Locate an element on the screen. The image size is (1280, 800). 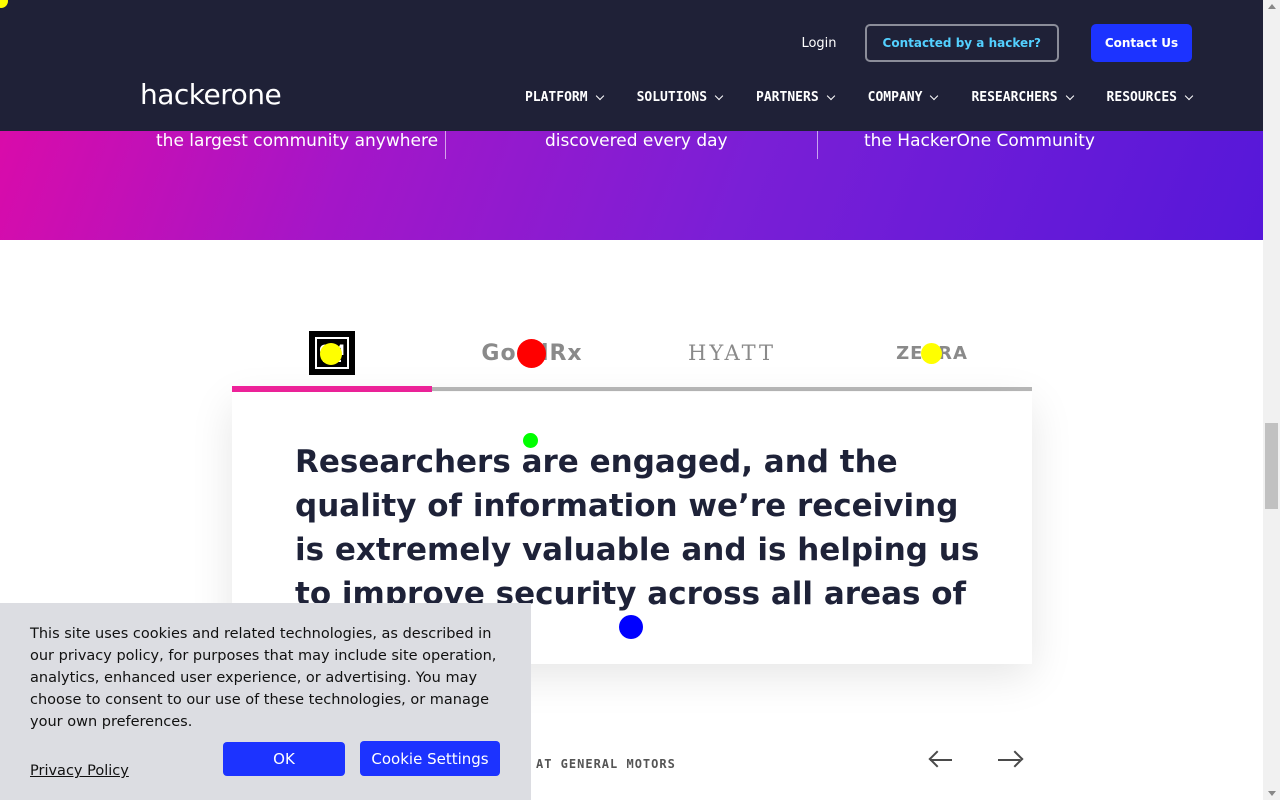
hyatt-logo: HYATT is located at coordinates (732, 353).